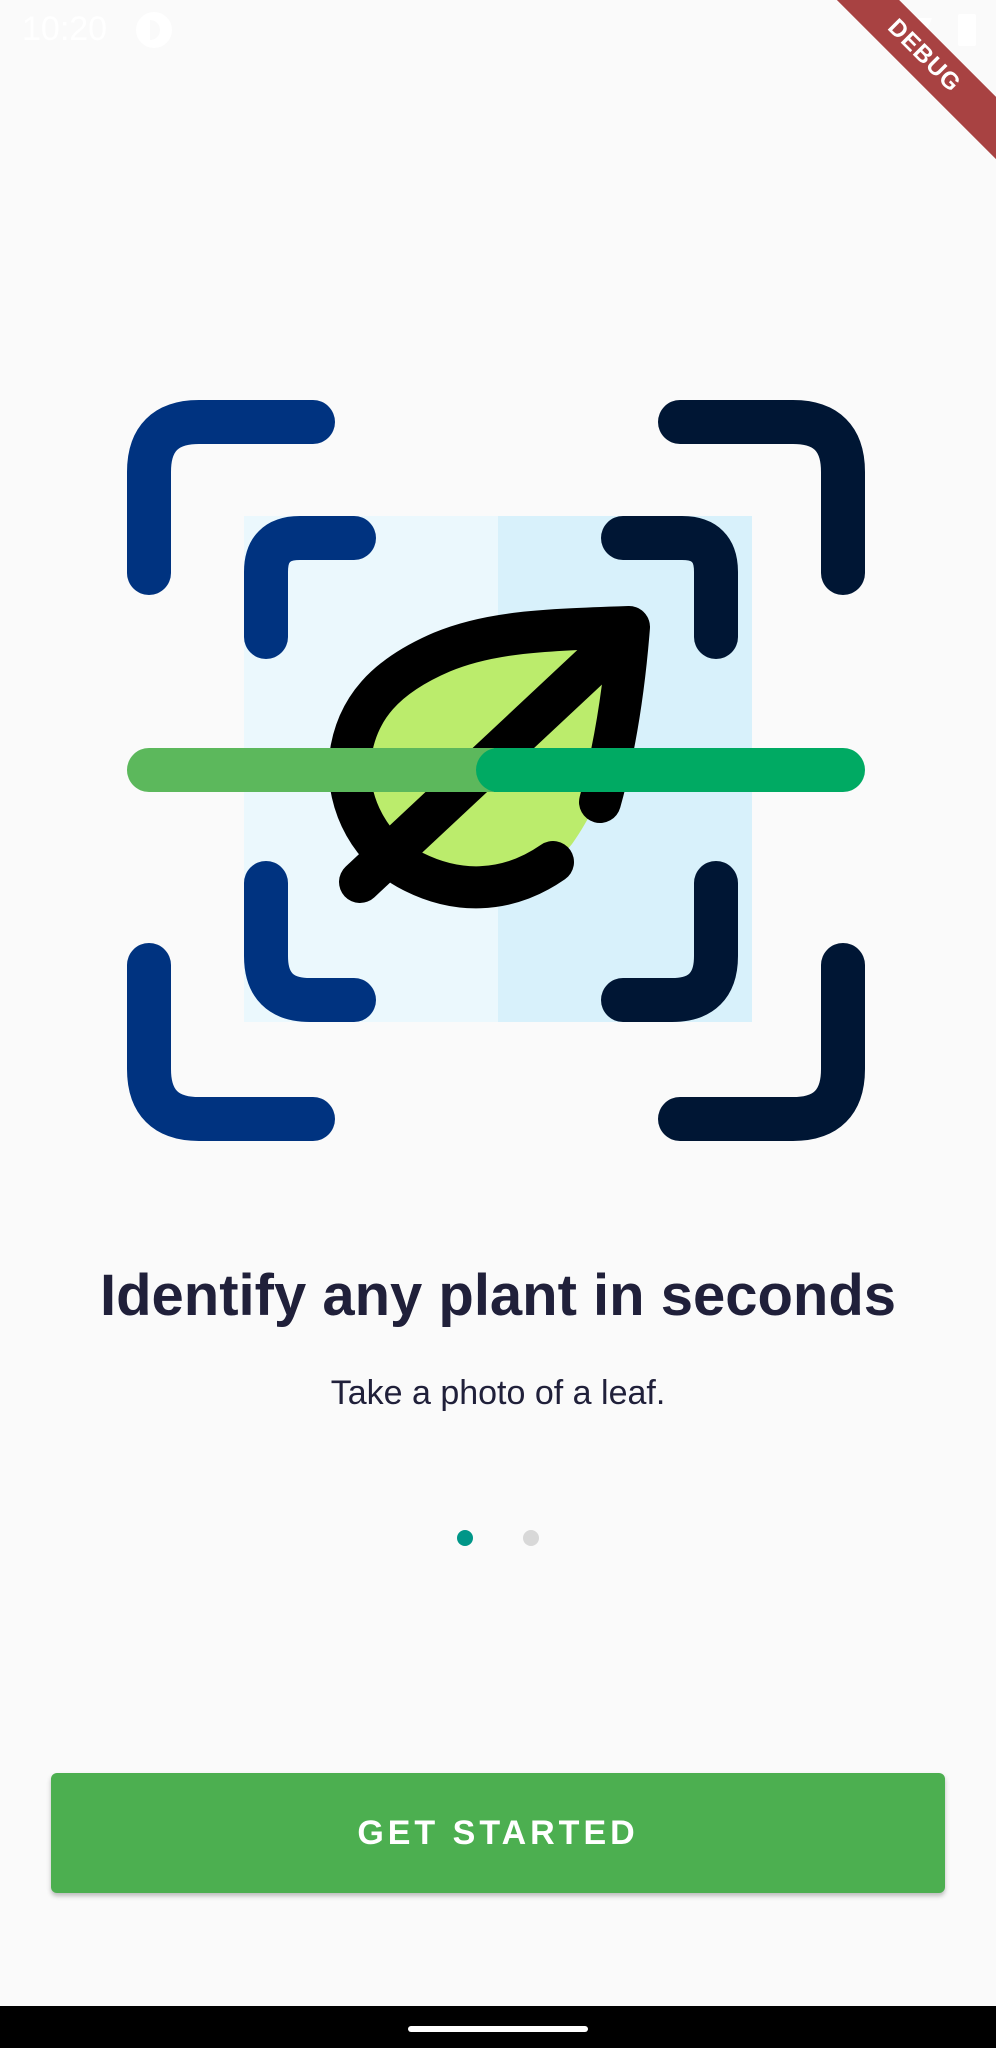  What do you see at coordinates (465, 1538) in the screenshot?
I see `page-dot-active` at bounding box center [465, 1538].